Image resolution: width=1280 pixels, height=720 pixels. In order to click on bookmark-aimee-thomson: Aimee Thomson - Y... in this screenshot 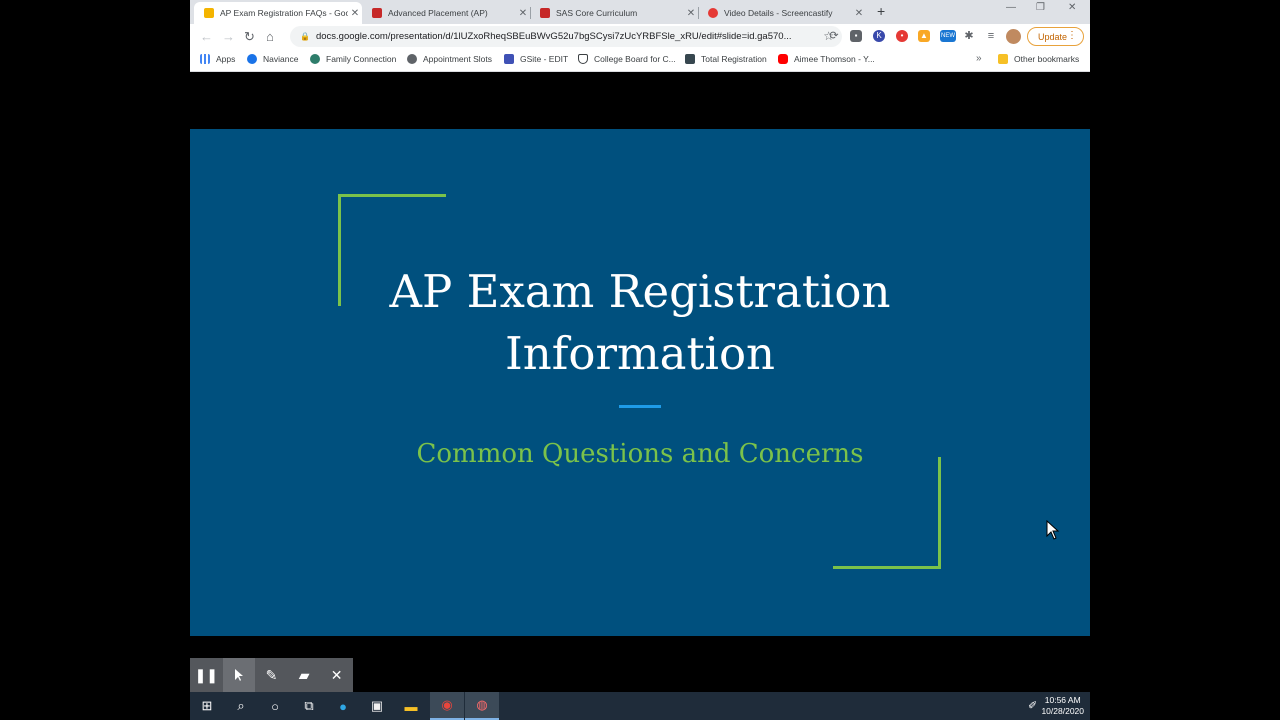, I will do `click(826, 59)`.